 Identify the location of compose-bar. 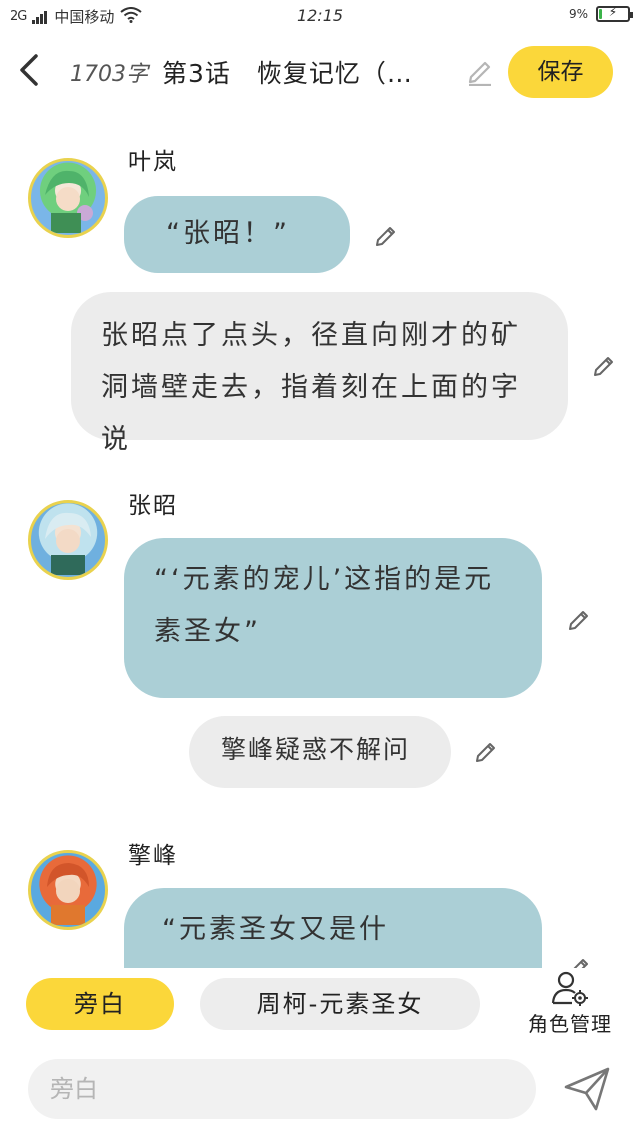
(320, 1095).